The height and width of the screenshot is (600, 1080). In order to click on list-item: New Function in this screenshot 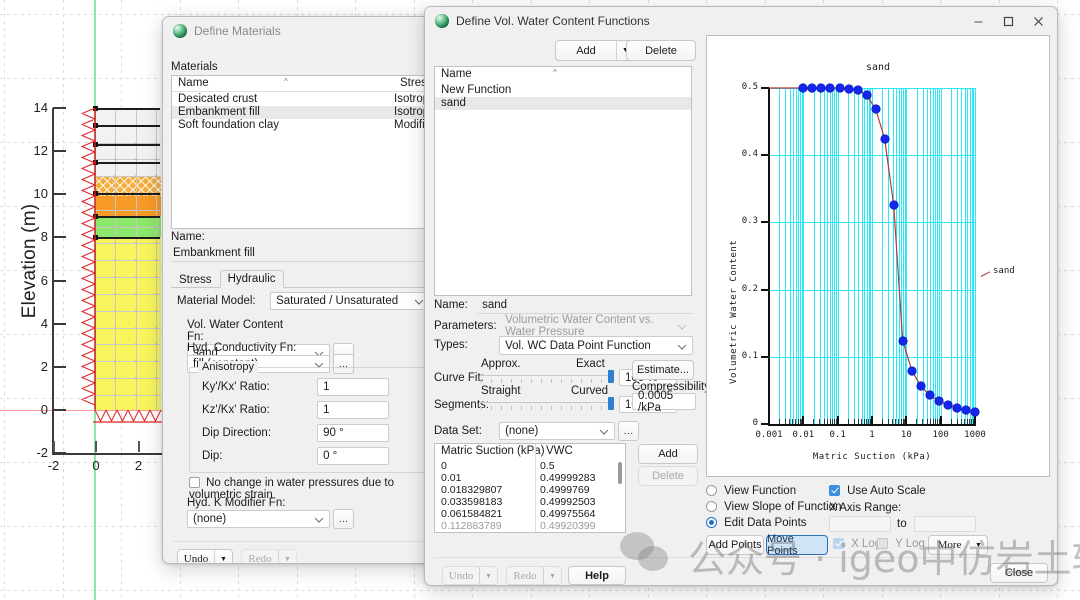, I will do `click(563, 90)`.